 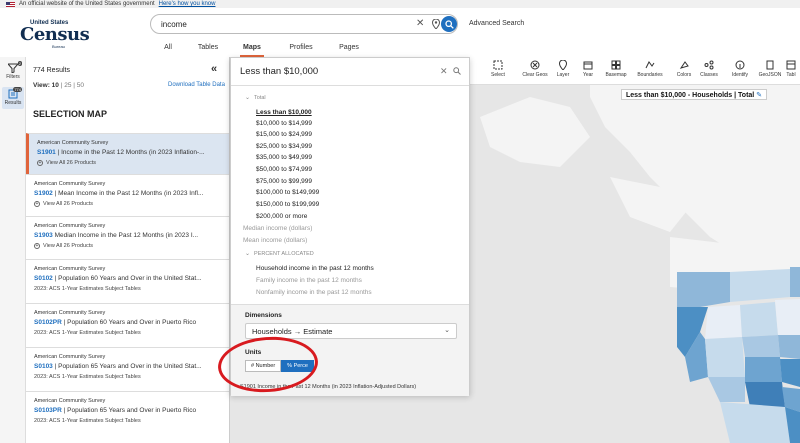 I want to click on logo-main-text: Census, so click(x=55, y=34).